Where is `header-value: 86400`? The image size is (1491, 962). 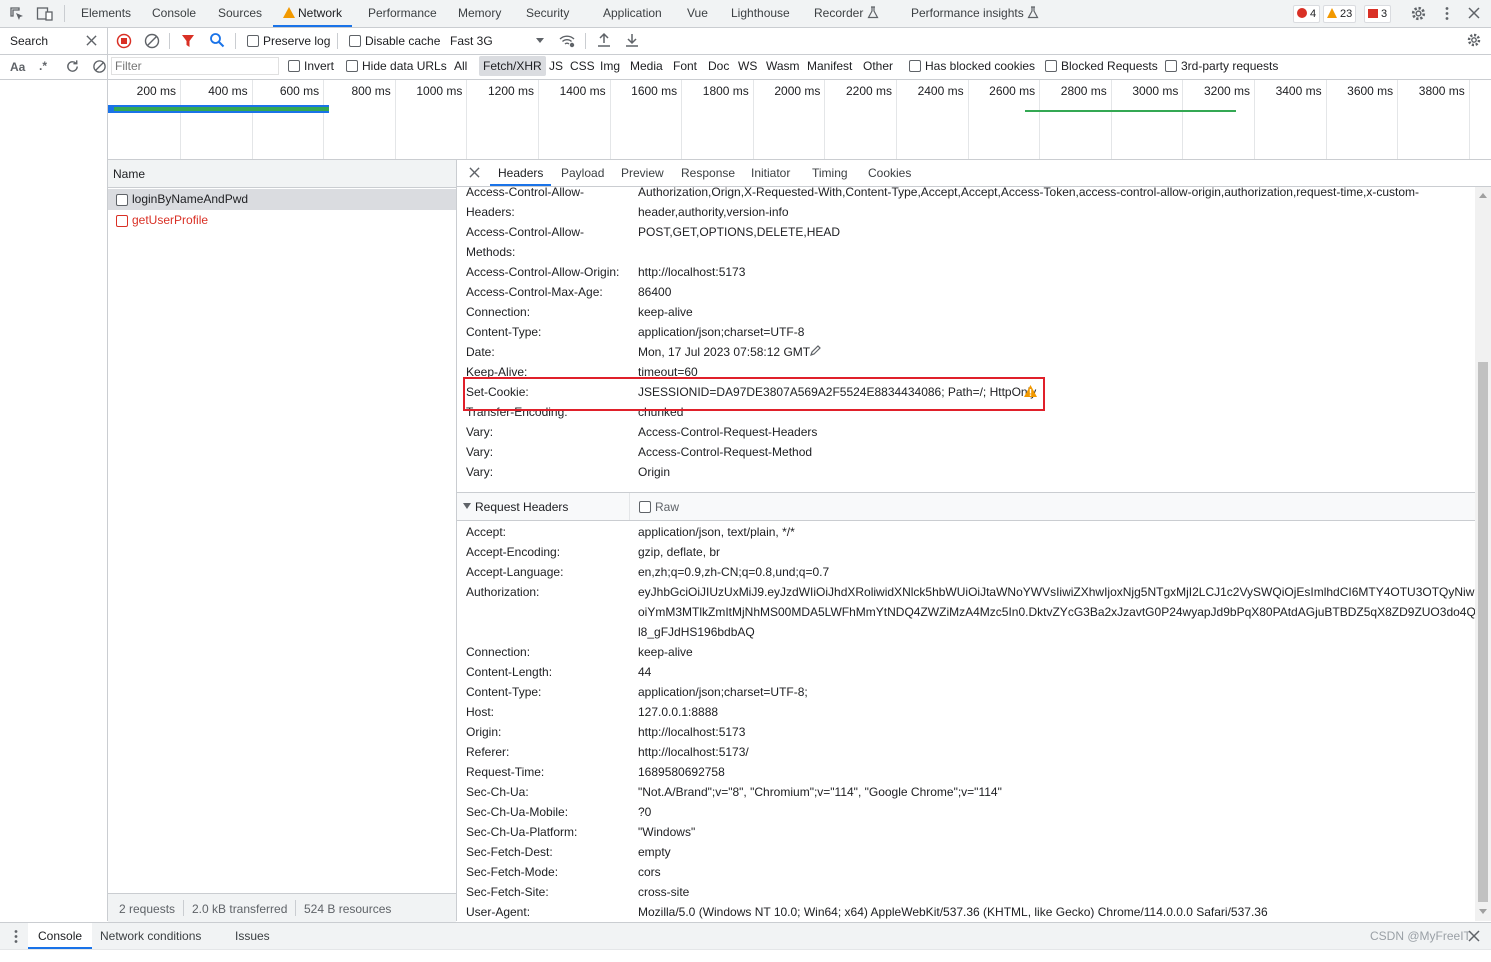
header-value: 86400 is located at coordinates (654, 292).